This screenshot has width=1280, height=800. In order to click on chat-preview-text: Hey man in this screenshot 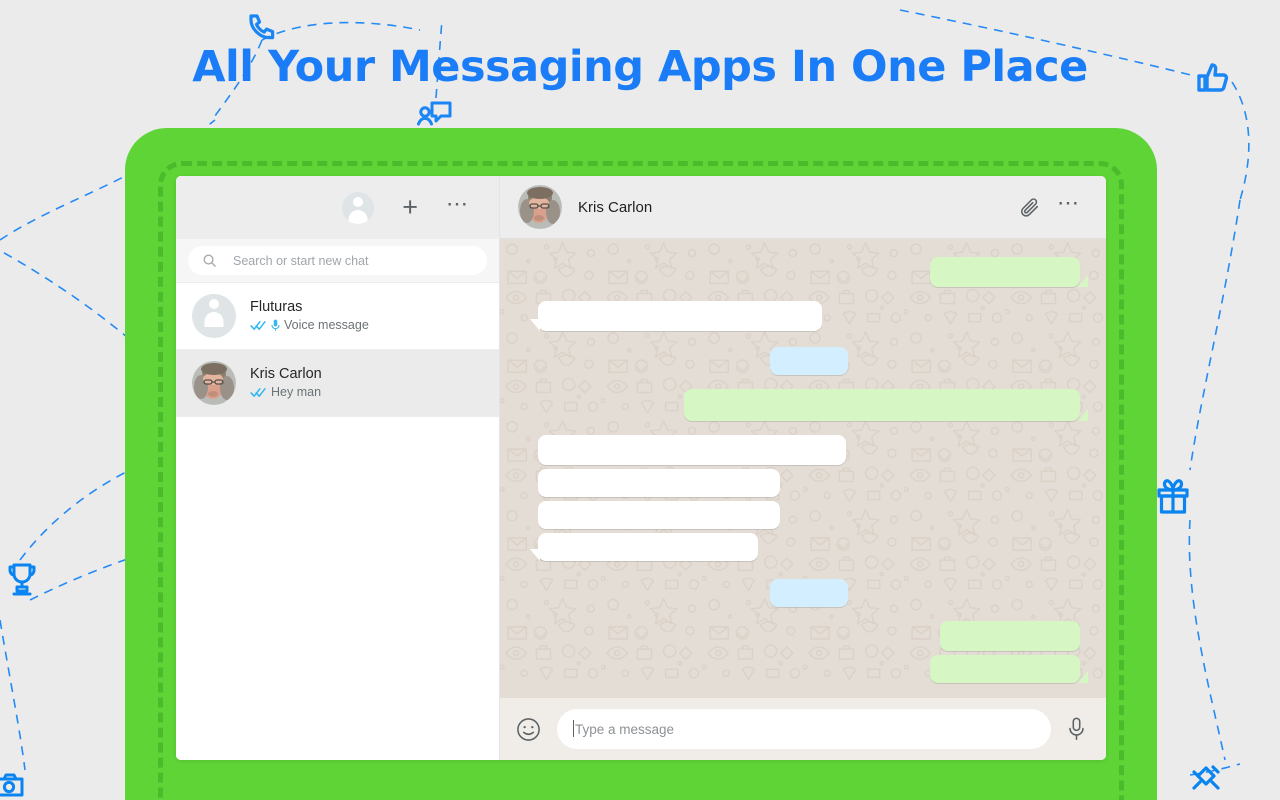, I will do `click(296, 391)`.